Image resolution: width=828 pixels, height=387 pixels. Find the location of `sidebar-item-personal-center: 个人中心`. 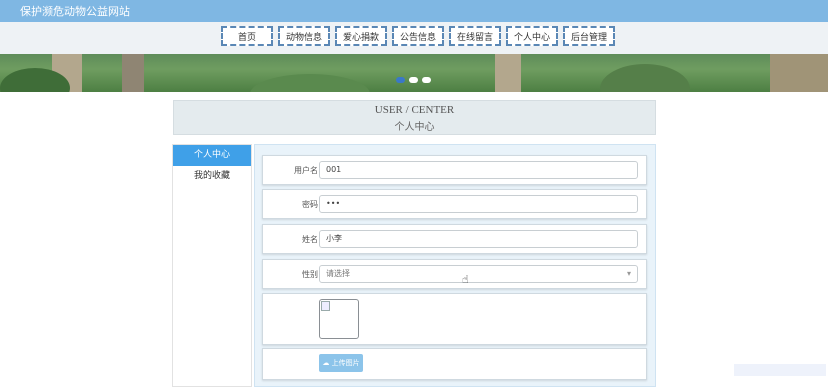

sidebar-item-personal-center: 个人中心 is located at coordinates (212, 155).